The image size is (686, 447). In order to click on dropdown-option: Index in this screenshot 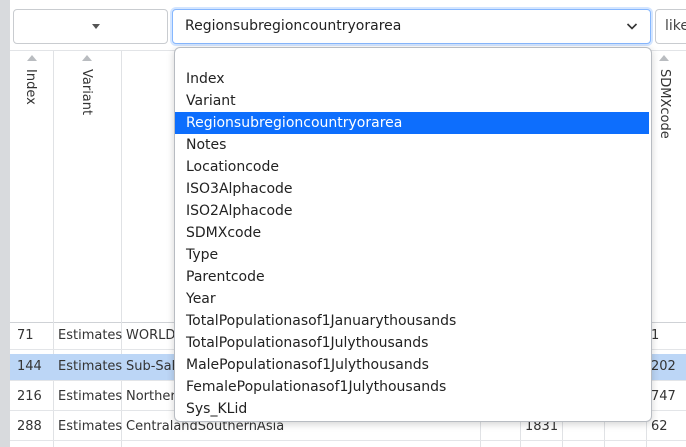, I will do `click(412, 79)`.